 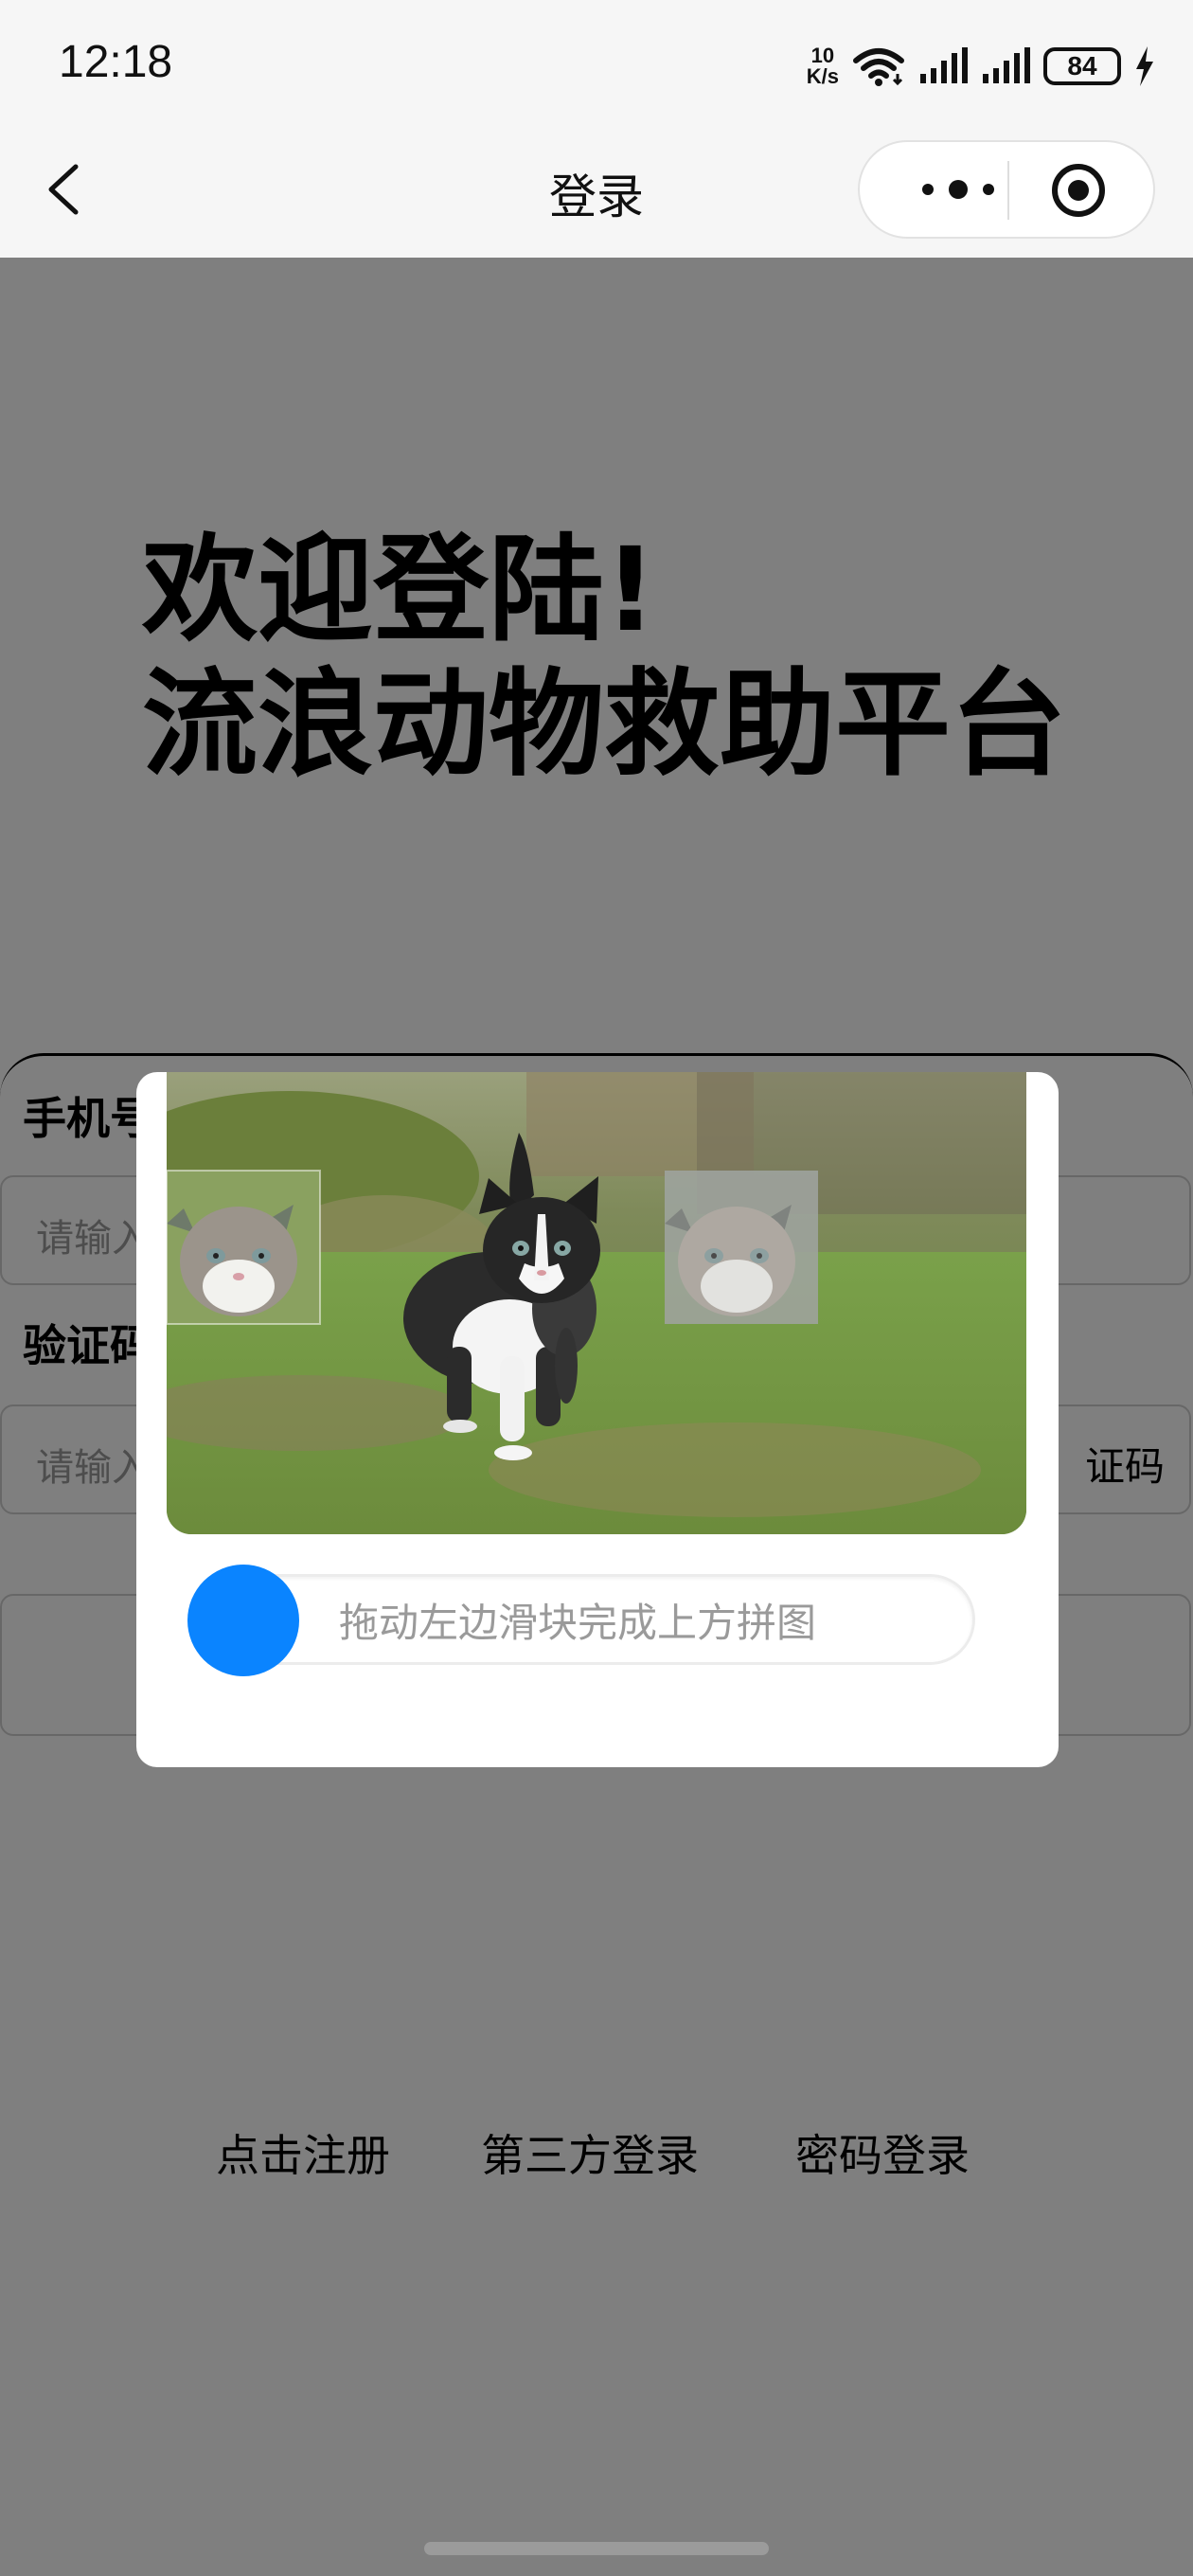 I want to click on network-speed-unit: K/s, so click(x=822, y=76).